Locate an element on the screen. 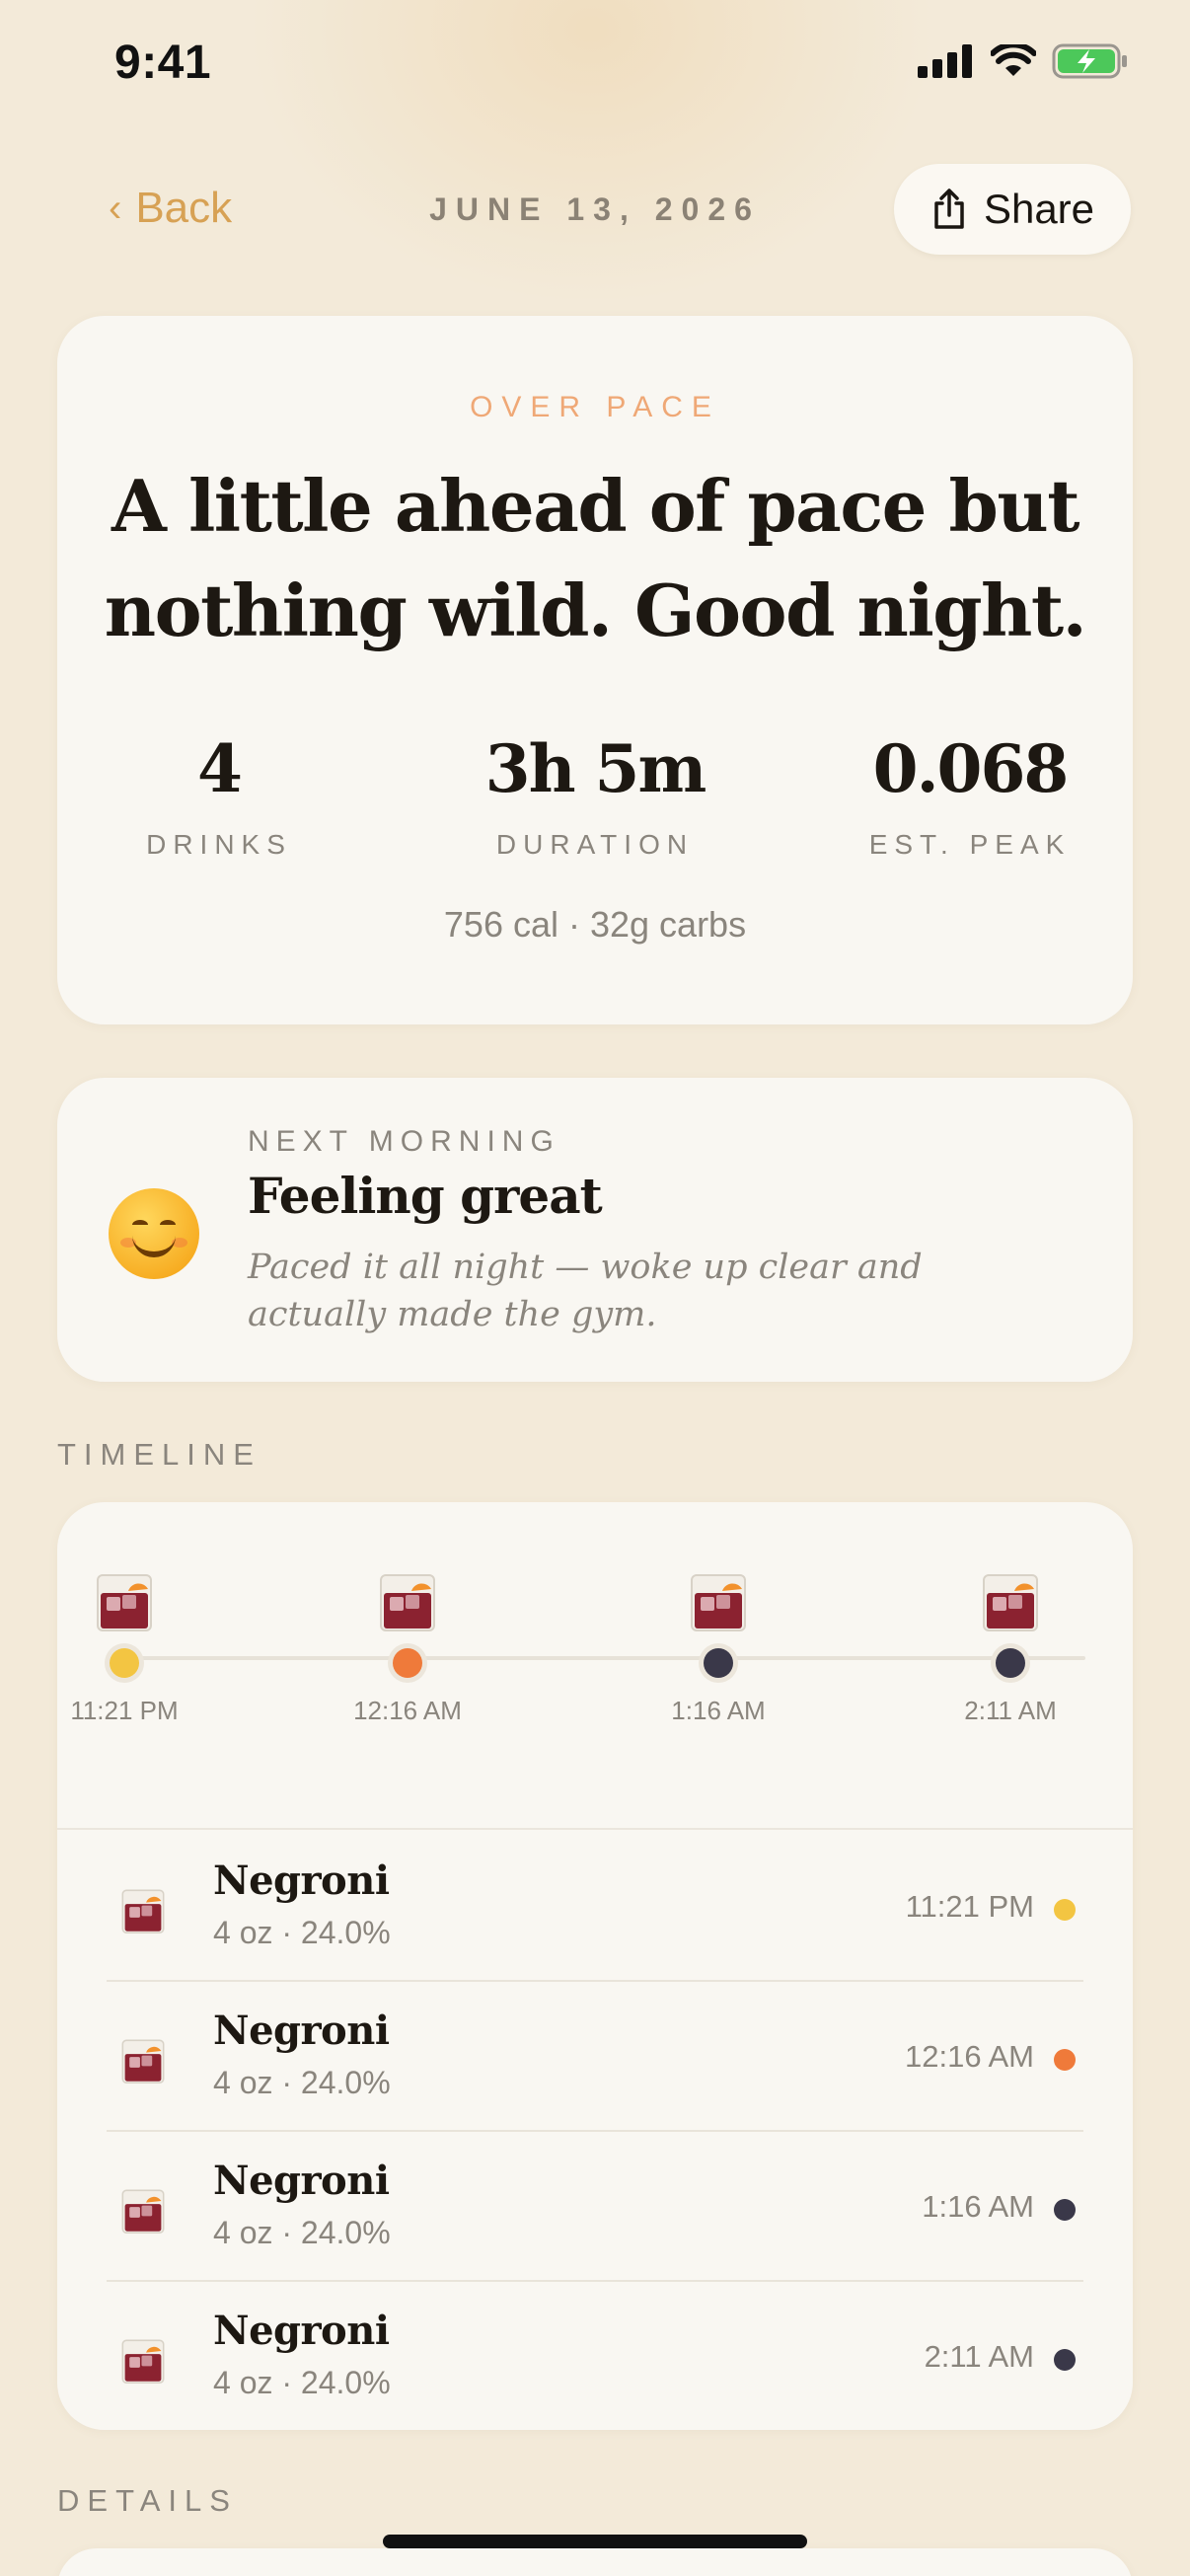 The height and width of the screenshot is (2576, 1190). stat-label: EST. PEAK is located at coordinates (970, 844).